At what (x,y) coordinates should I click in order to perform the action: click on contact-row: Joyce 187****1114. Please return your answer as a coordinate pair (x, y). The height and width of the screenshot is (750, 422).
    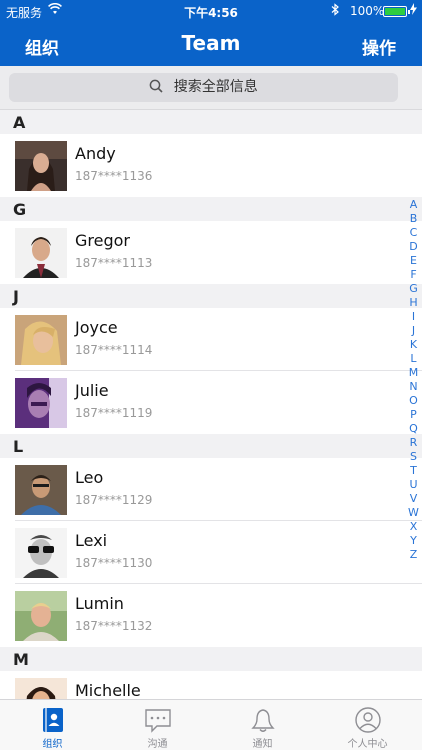
    Looking at the image, I should click on (211, 339).